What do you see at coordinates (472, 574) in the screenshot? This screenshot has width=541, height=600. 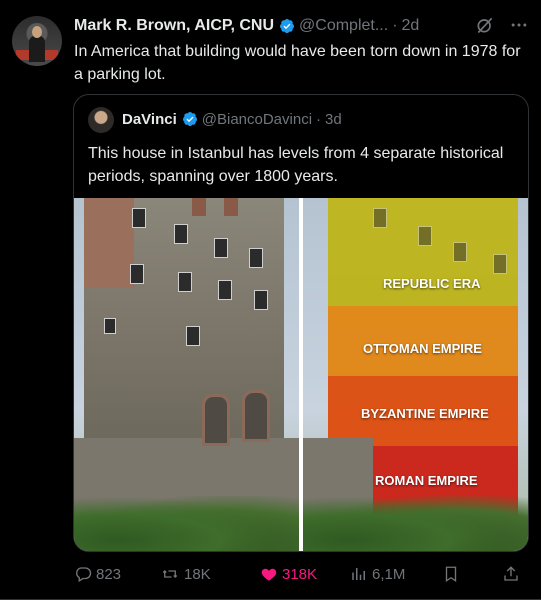 I see `bookmark-button` at bounding box center [472, 574].